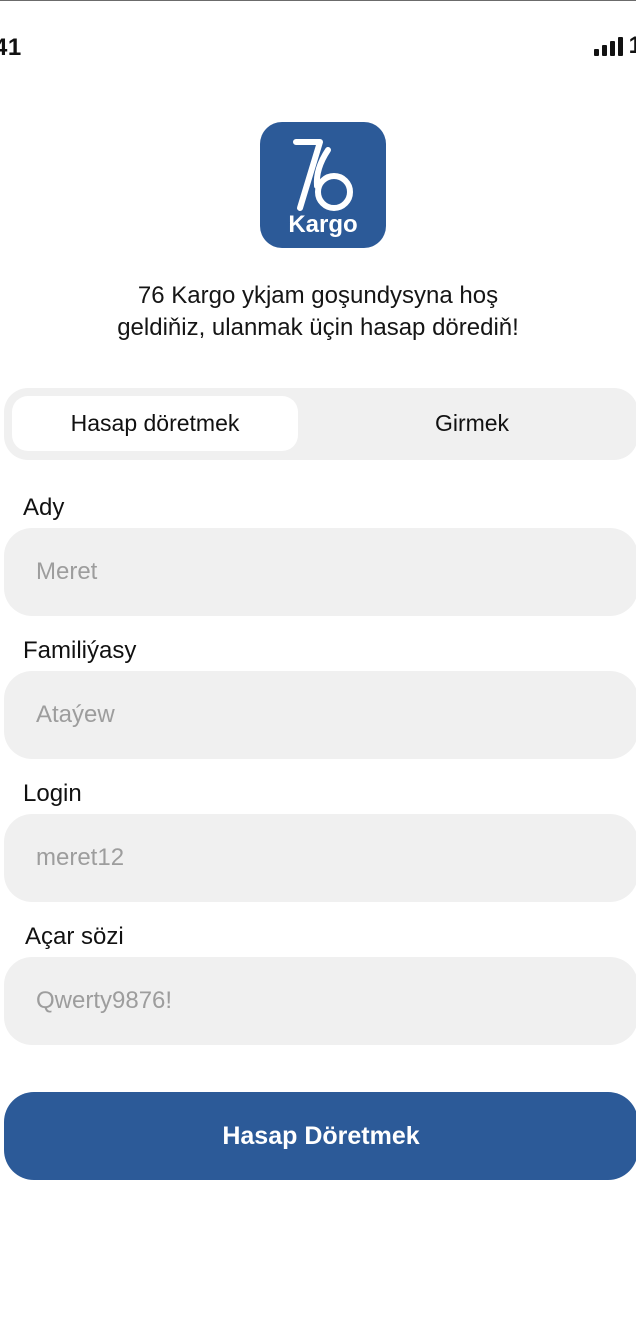 The height and width of the screenshot is (1332, 636). I want to click on welcome-line-2: geldiňiz, ulanmak üçin hasap dörediň!, so click(318, 327).